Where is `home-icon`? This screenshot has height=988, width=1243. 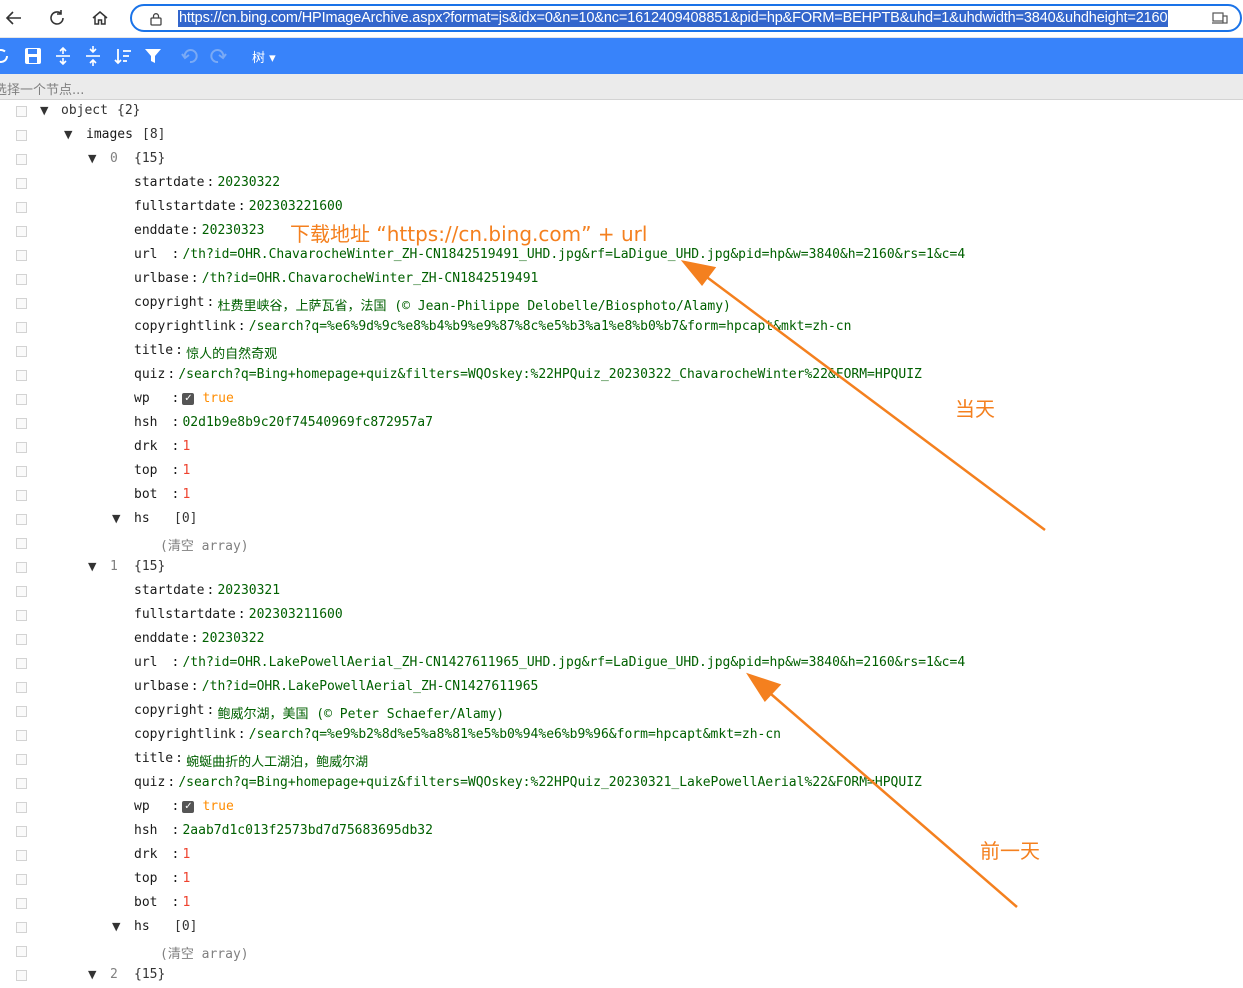 home-icon is located at coordinates (100, 18).